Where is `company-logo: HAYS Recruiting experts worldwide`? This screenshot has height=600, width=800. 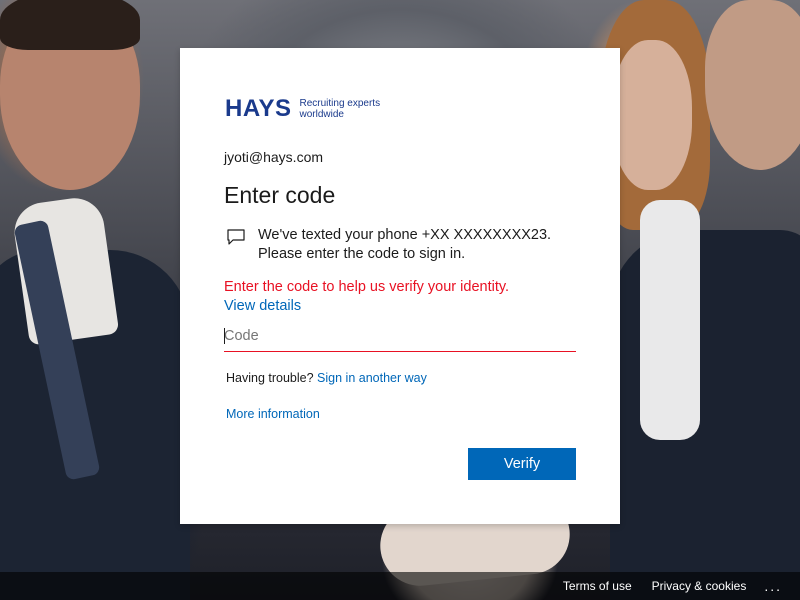 company-logo: HAYS Recruiting experts worldwide is located at coordinates (307, 108).